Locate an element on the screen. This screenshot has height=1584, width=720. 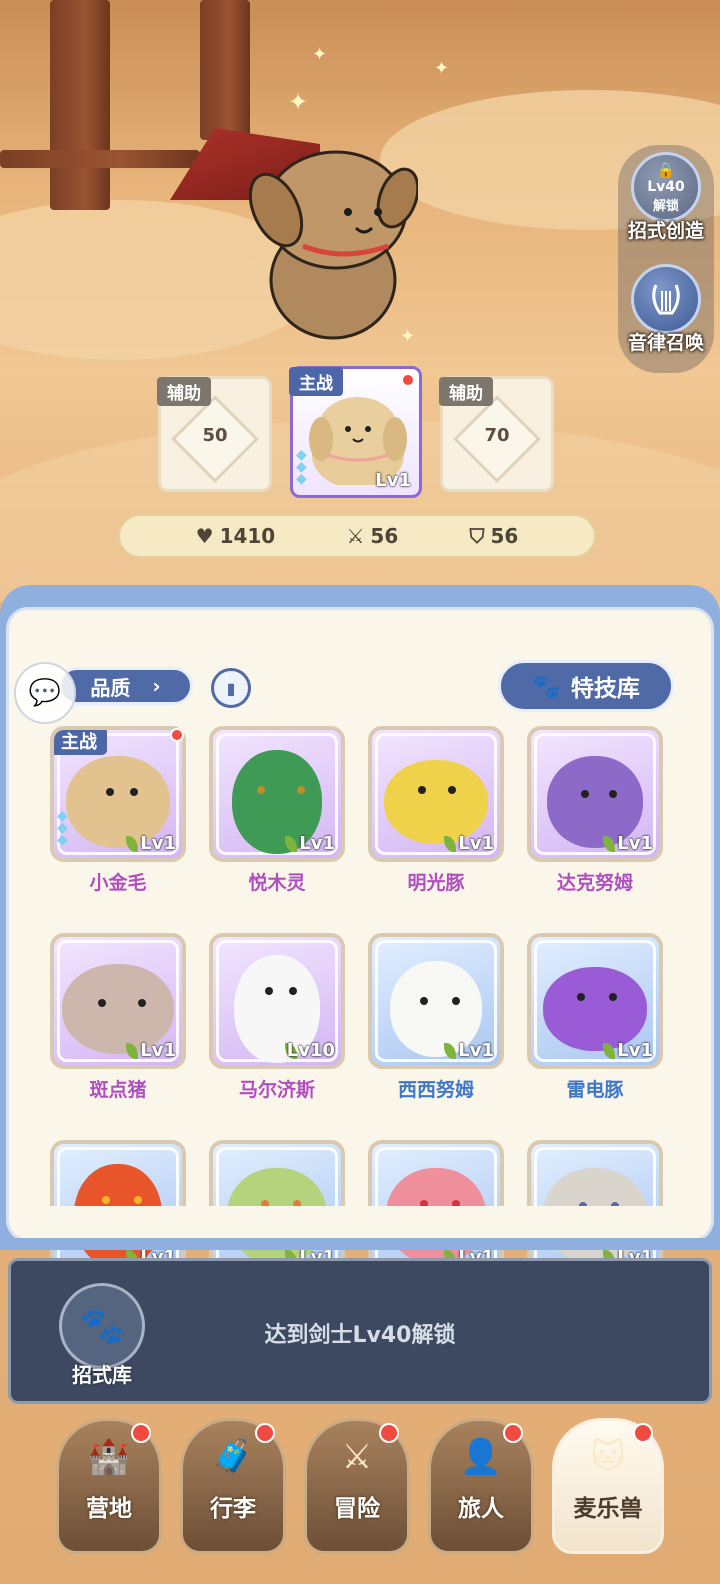
pet-item: Lv1 主战 ◆ ◆ ◆ 小金毛 is located at coordinates (118, 810).